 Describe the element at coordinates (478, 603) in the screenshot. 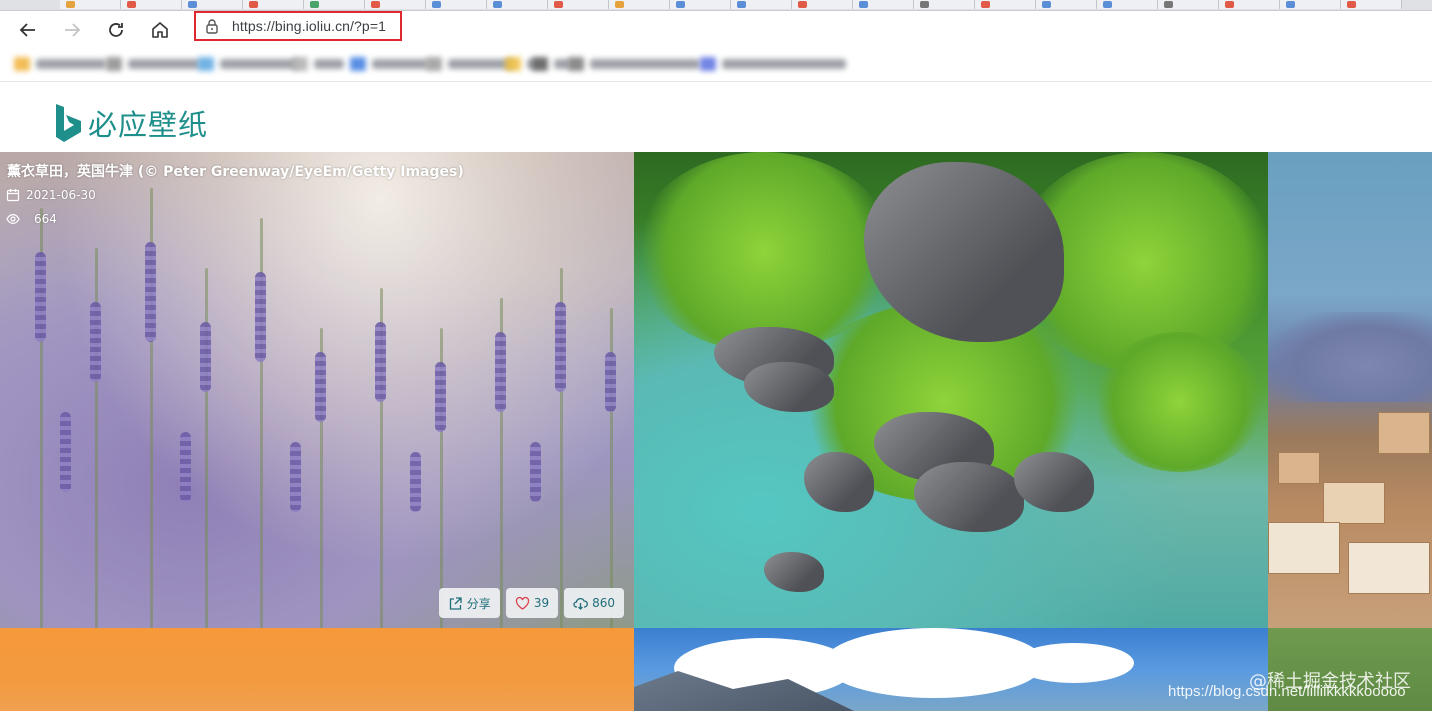

I see `share-label: 分享` at that location.